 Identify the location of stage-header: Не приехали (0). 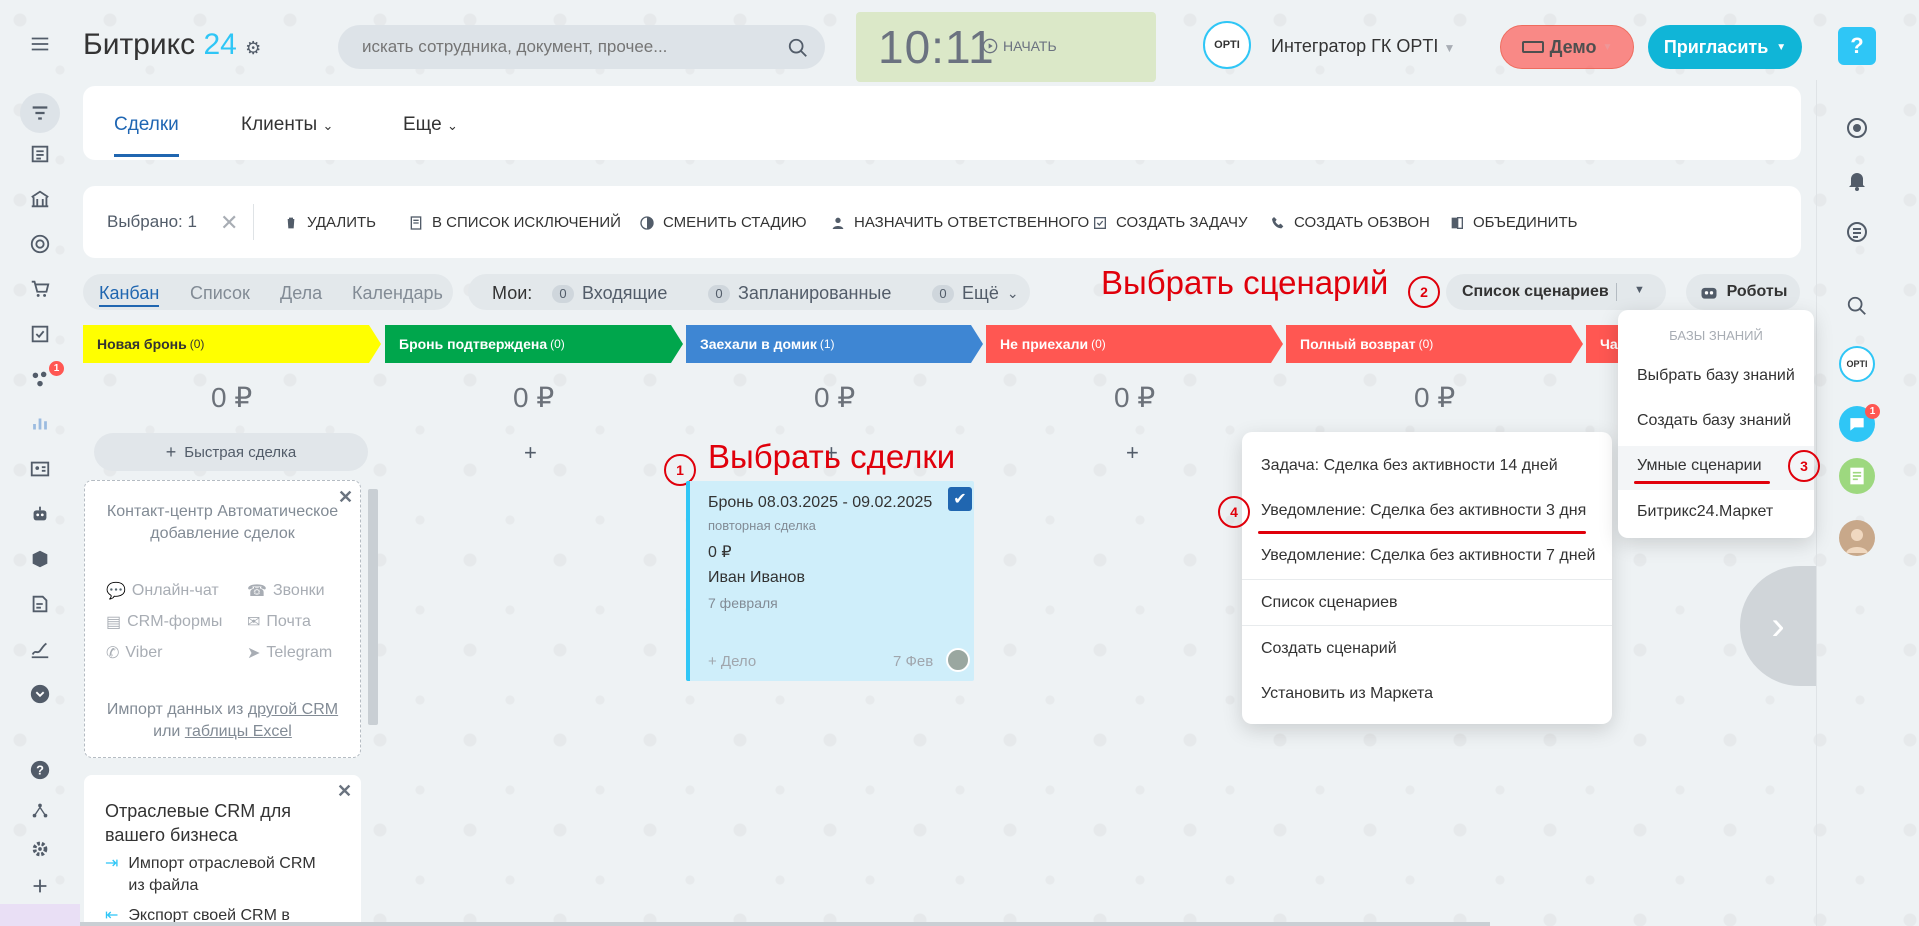
(1134, 344).